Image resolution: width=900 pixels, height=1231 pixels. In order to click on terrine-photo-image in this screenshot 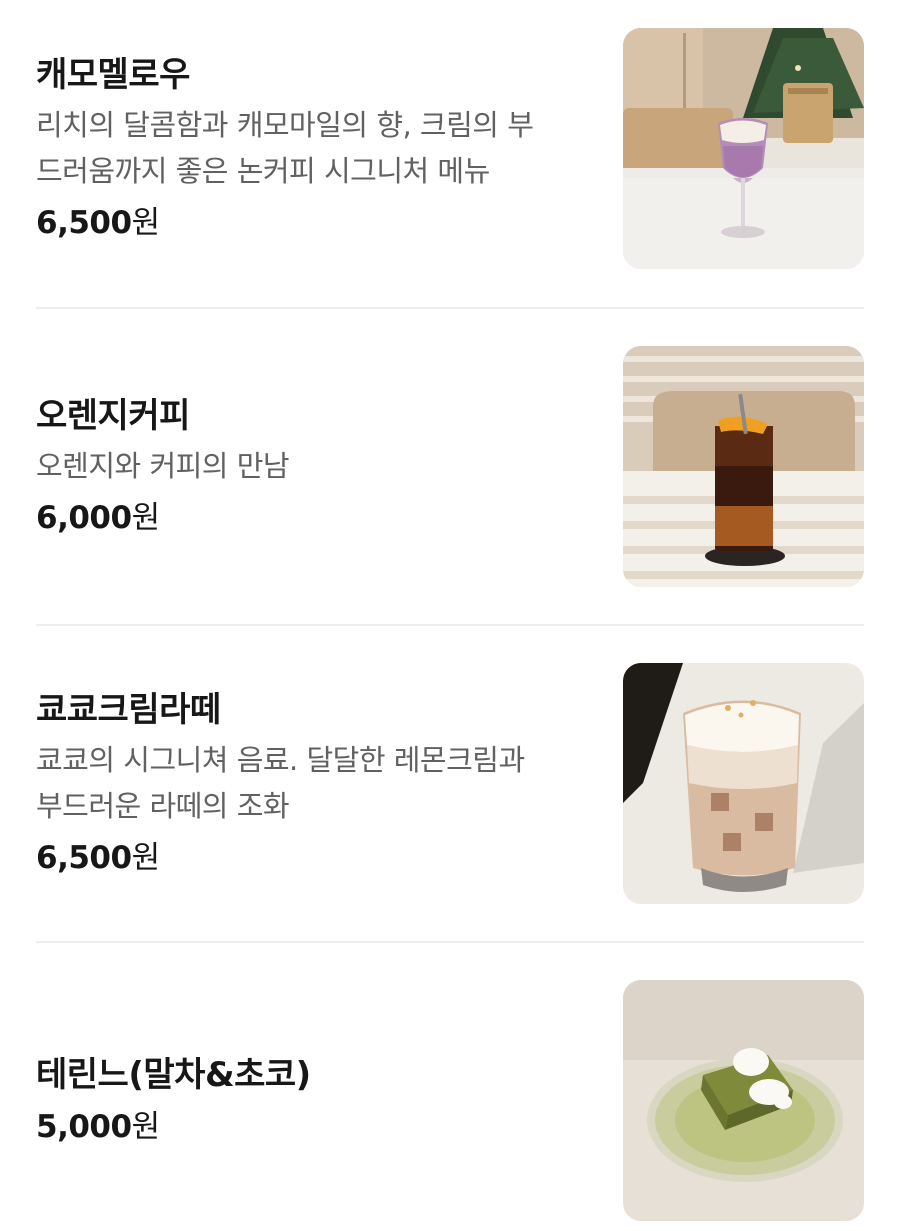, I will do `click(743, 1100)`.